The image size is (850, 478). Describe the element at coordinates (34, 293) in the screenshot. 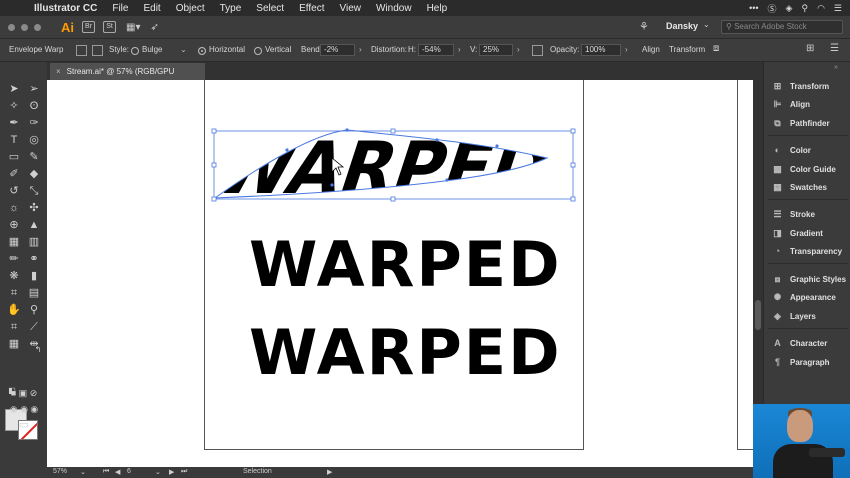

I see `slice-tool-icon: ▤` at that location.